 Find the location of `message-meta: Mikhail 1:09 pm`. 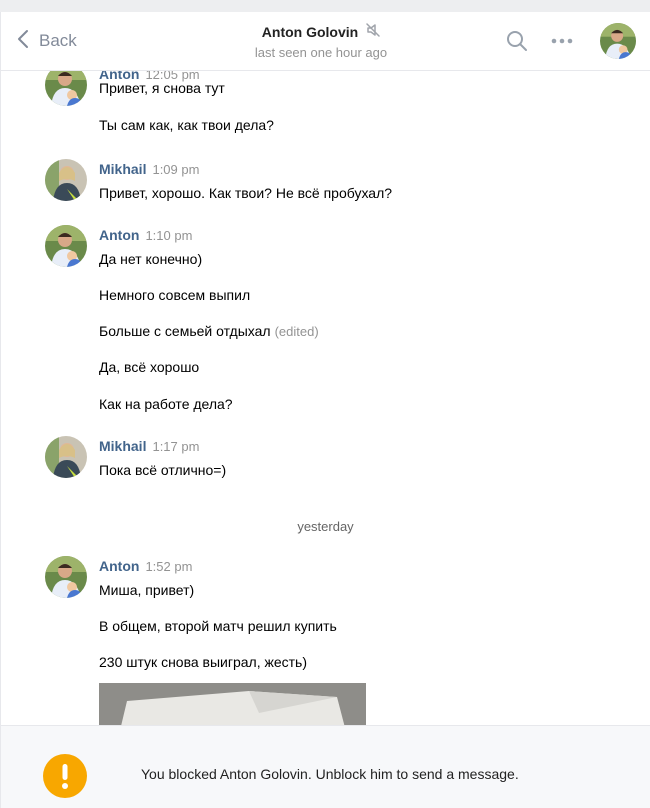

message-meta: Mikhail 1:09 pm is located at coordinates (149, 169).